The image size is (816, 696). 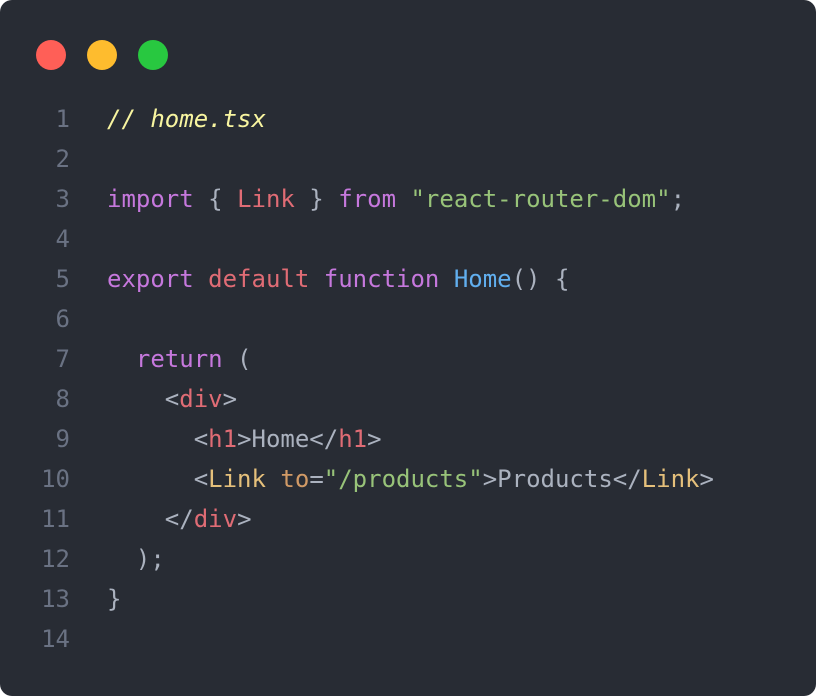 I want to click on line-number: 13, so click(x=55, y=599).